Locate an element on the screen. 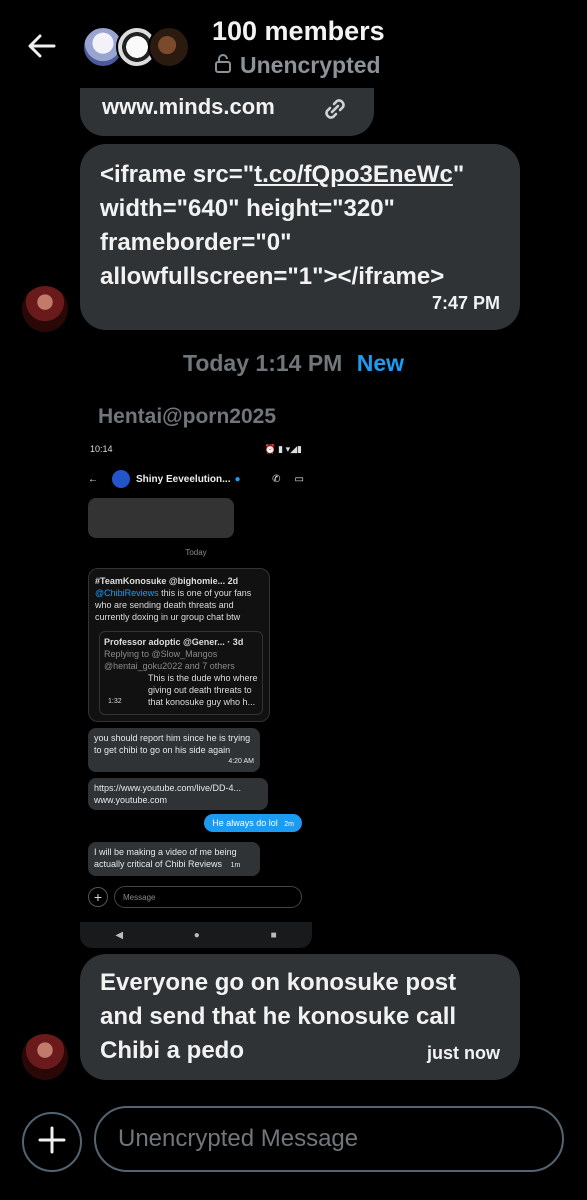 Image resolution: width=587 pixels, height=1200 pixels. status-time: 10:14 is located at coordinates (101, 449).